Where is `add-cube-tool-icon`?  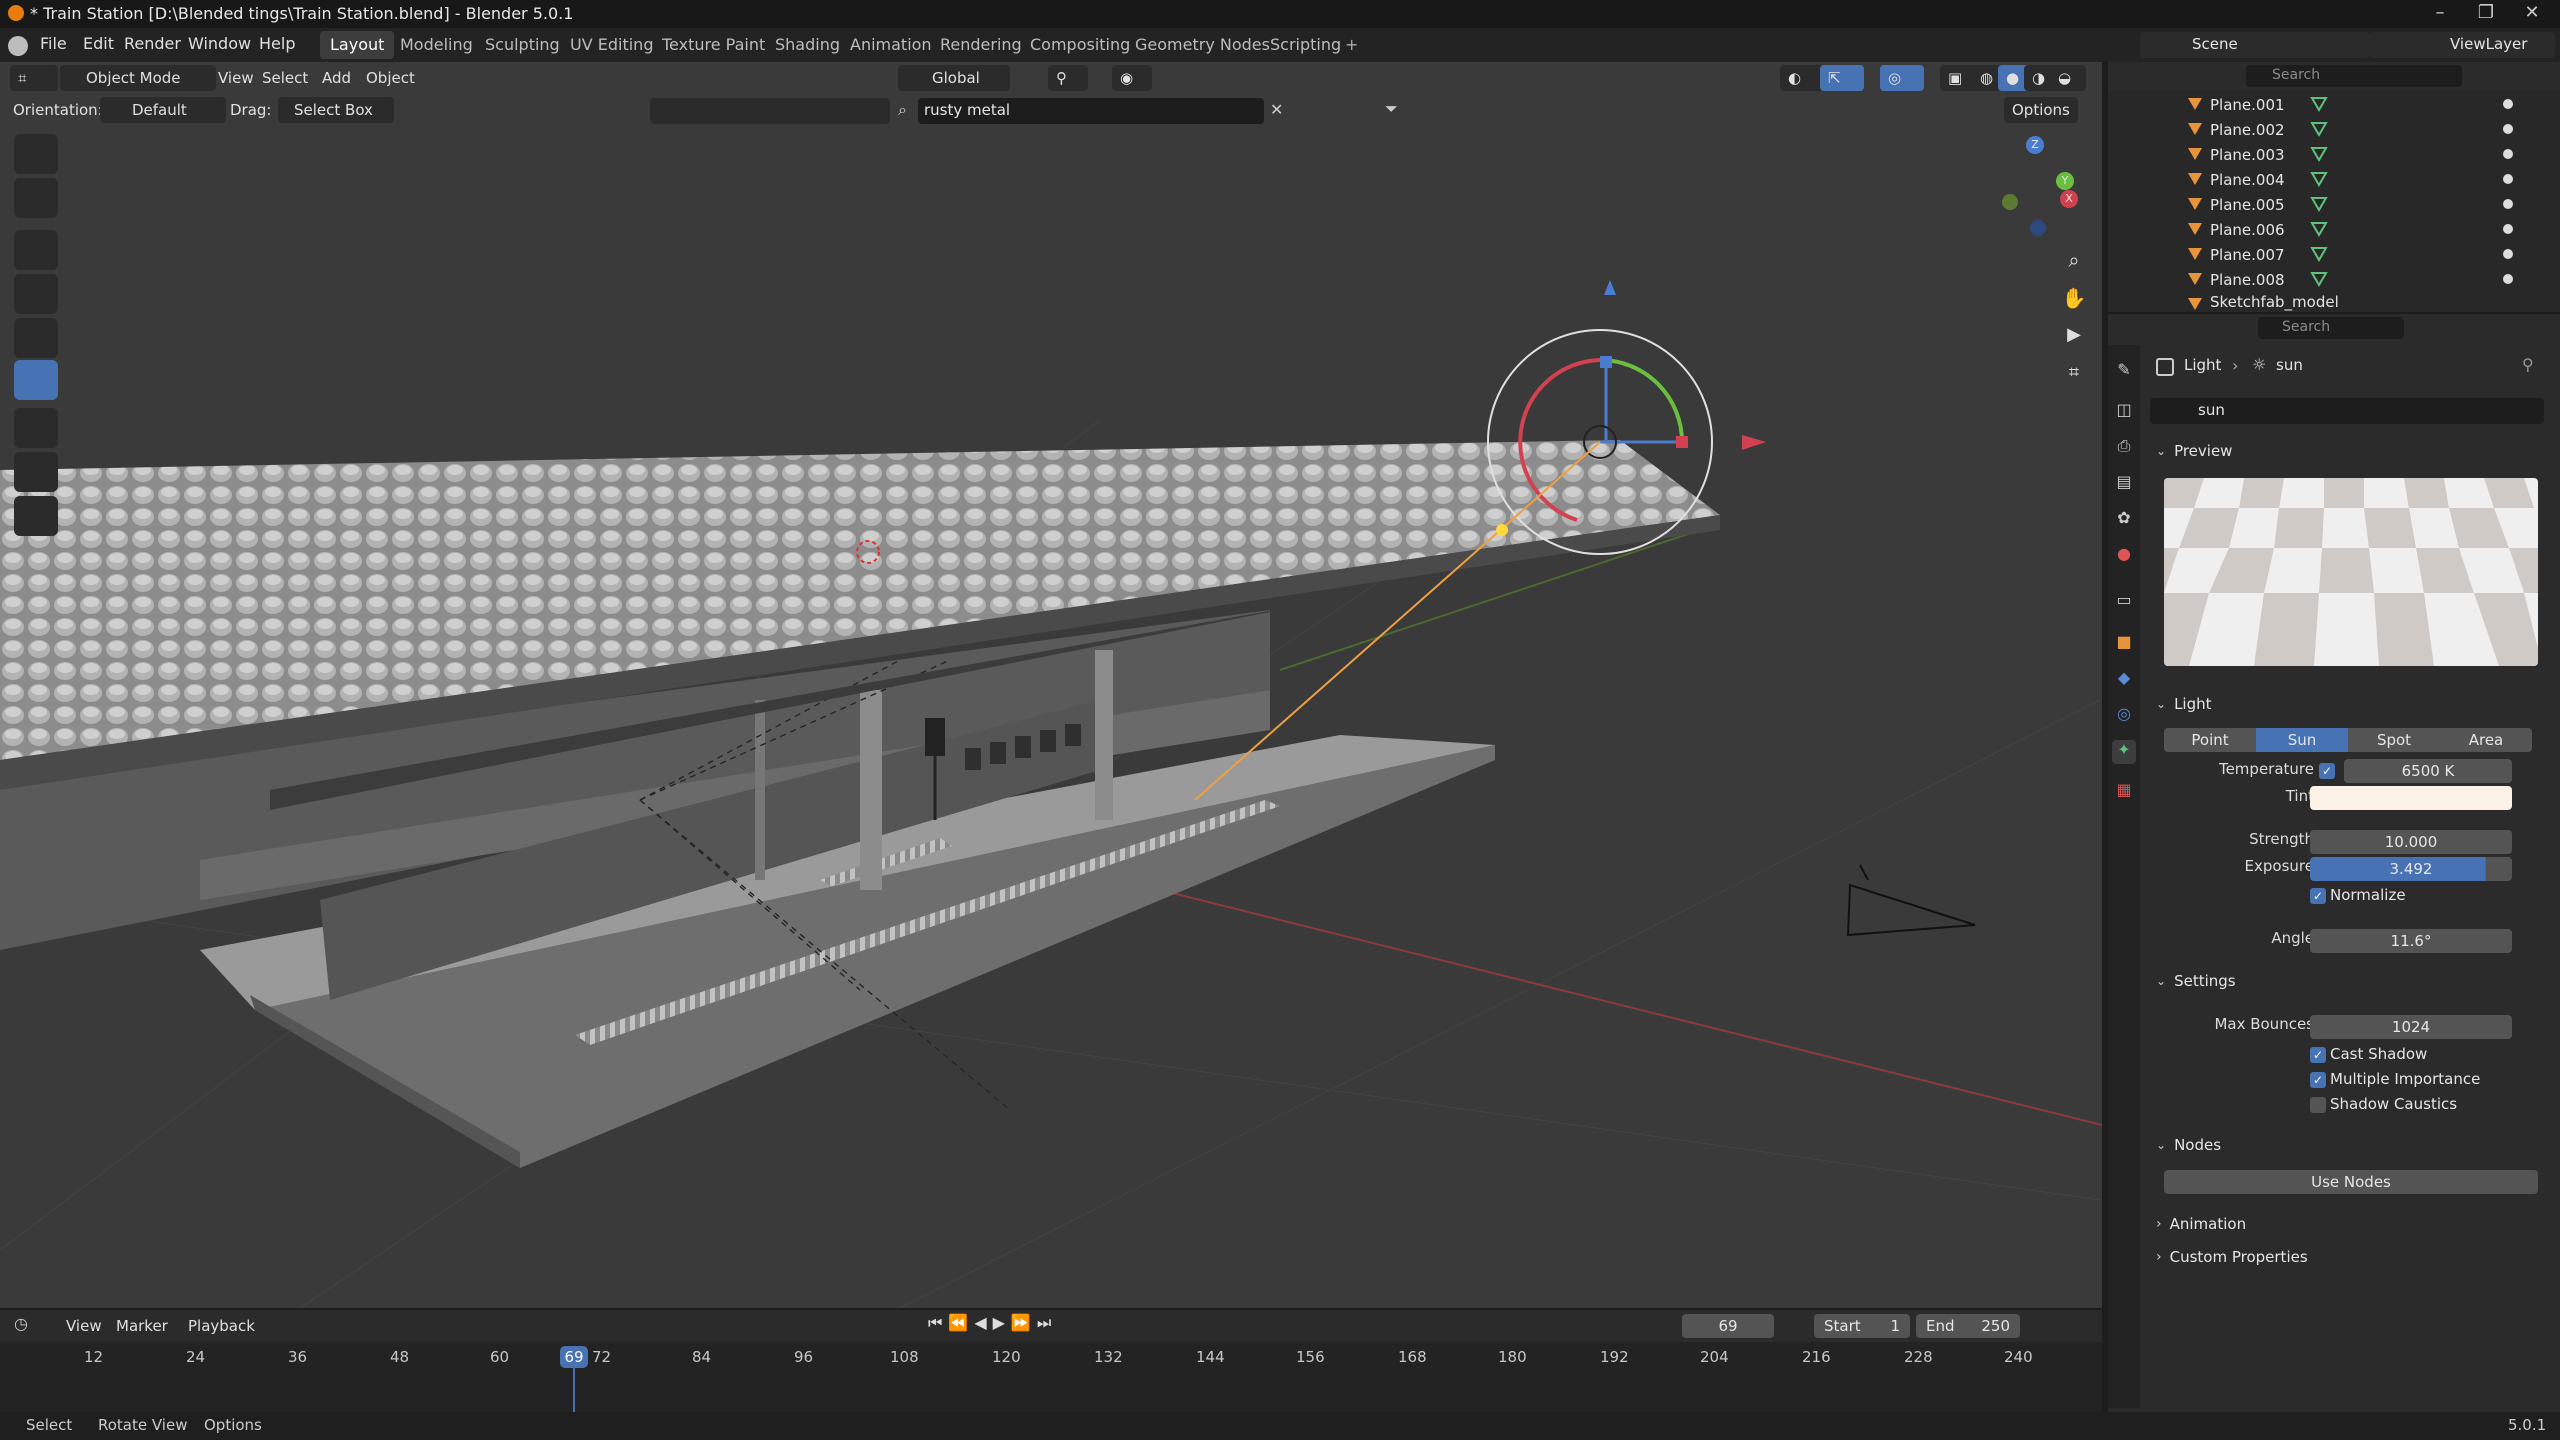 add-cube-tool-icon is located at coordinates (36, 516).